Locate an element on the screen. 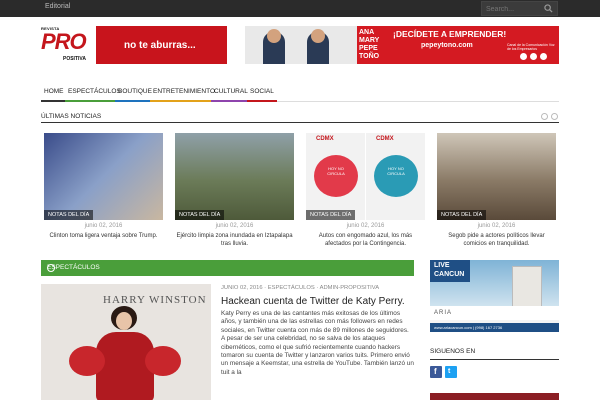 The height and width of the screenshot is (400, 600). nav-item-label: ENTRETENIMIENTO is located at coordinates (184, 91).